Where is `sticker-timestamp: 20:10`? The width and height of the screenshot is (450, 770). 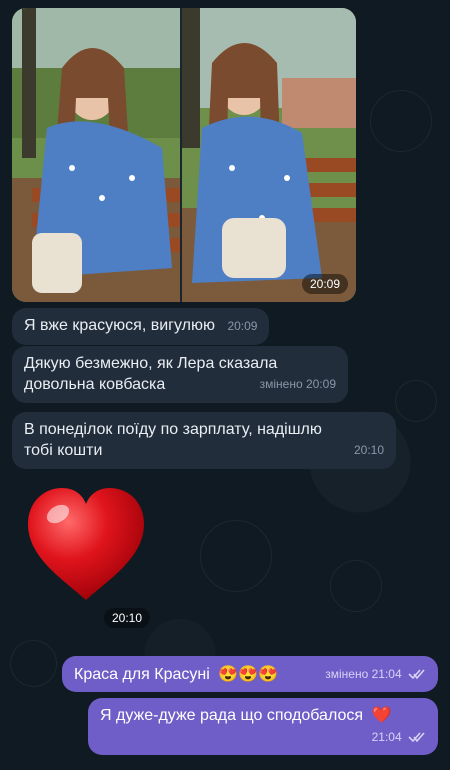 sticker-timestamp: 20:10 is located at coordinates (127, 618).